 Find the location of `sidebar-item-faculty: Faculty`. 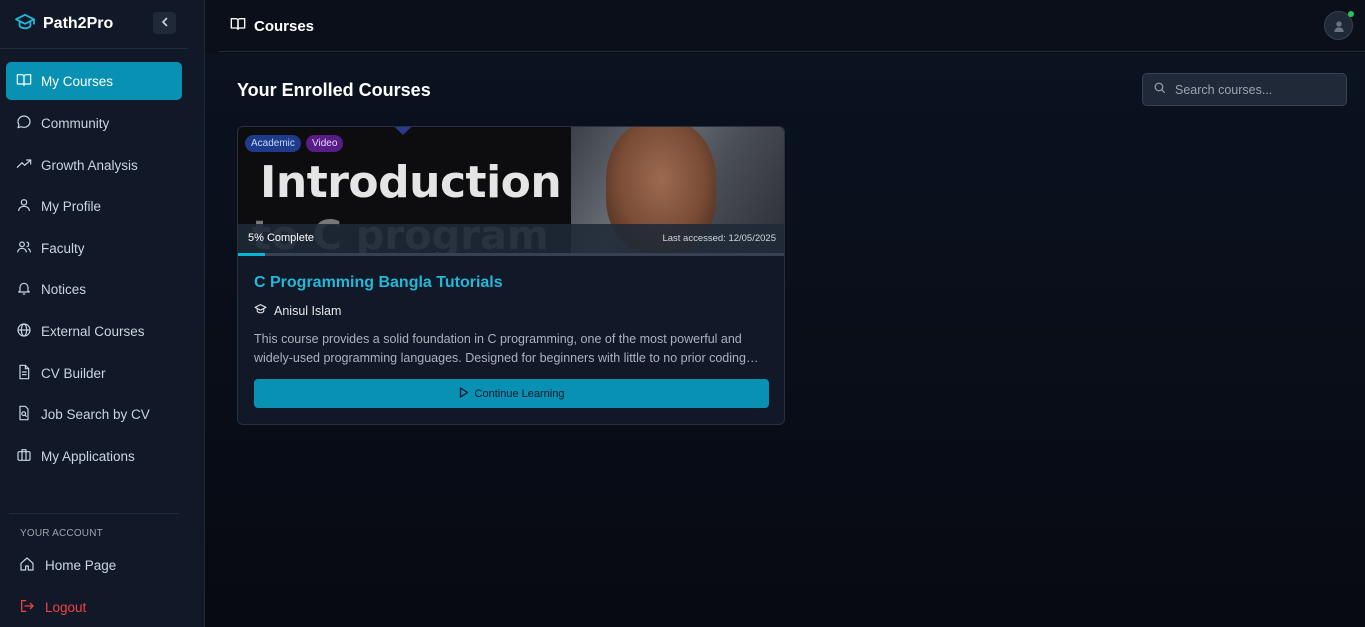

sidebar-item-faculty: Faculty is located at coordinates (94, 248).